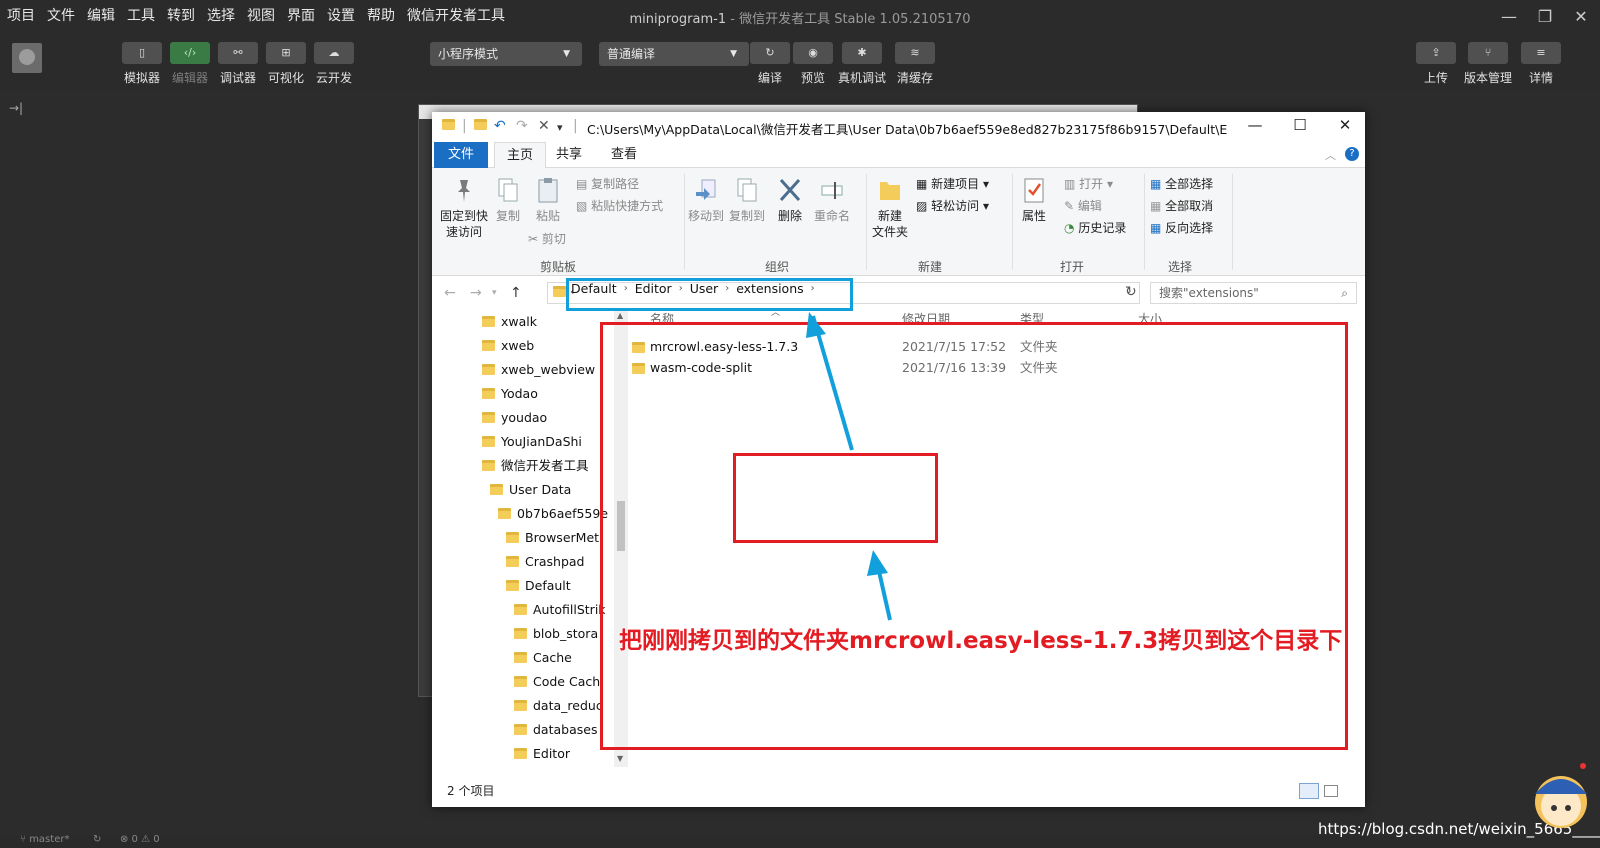 The height and width of the screenshot is (848, 1600). What do you see at coordinates (60, 16) in the screenshot?
I see `menu-item: 文件` at bounding box center [60, 16].